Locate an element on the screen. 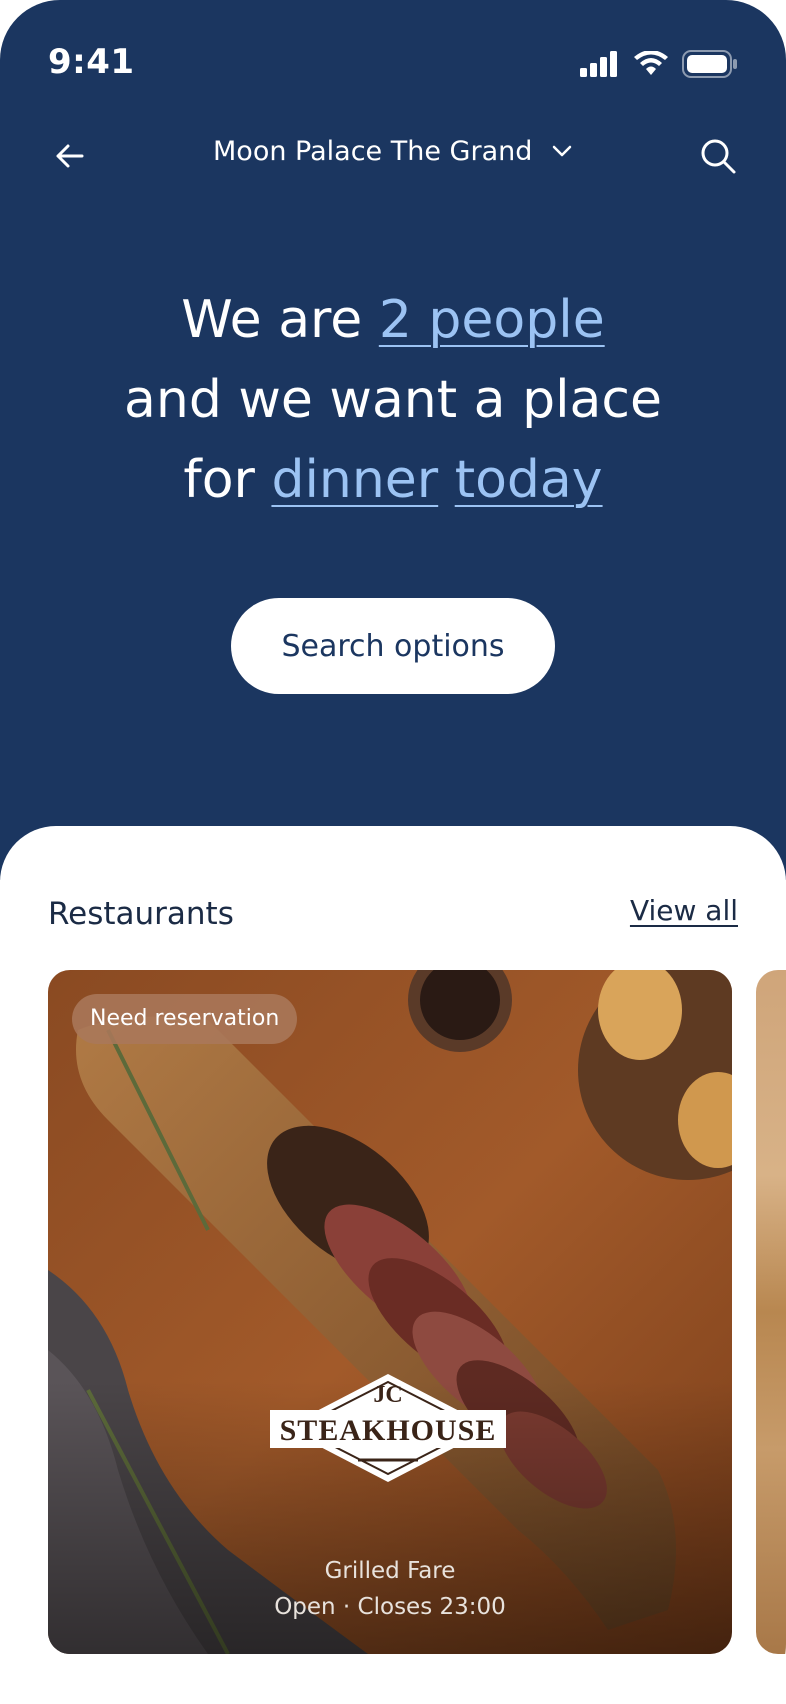 This screenshot has width=786, height=1704. logo-wordmark: STEAKHOUSE is located at coordinates (388, 1430).